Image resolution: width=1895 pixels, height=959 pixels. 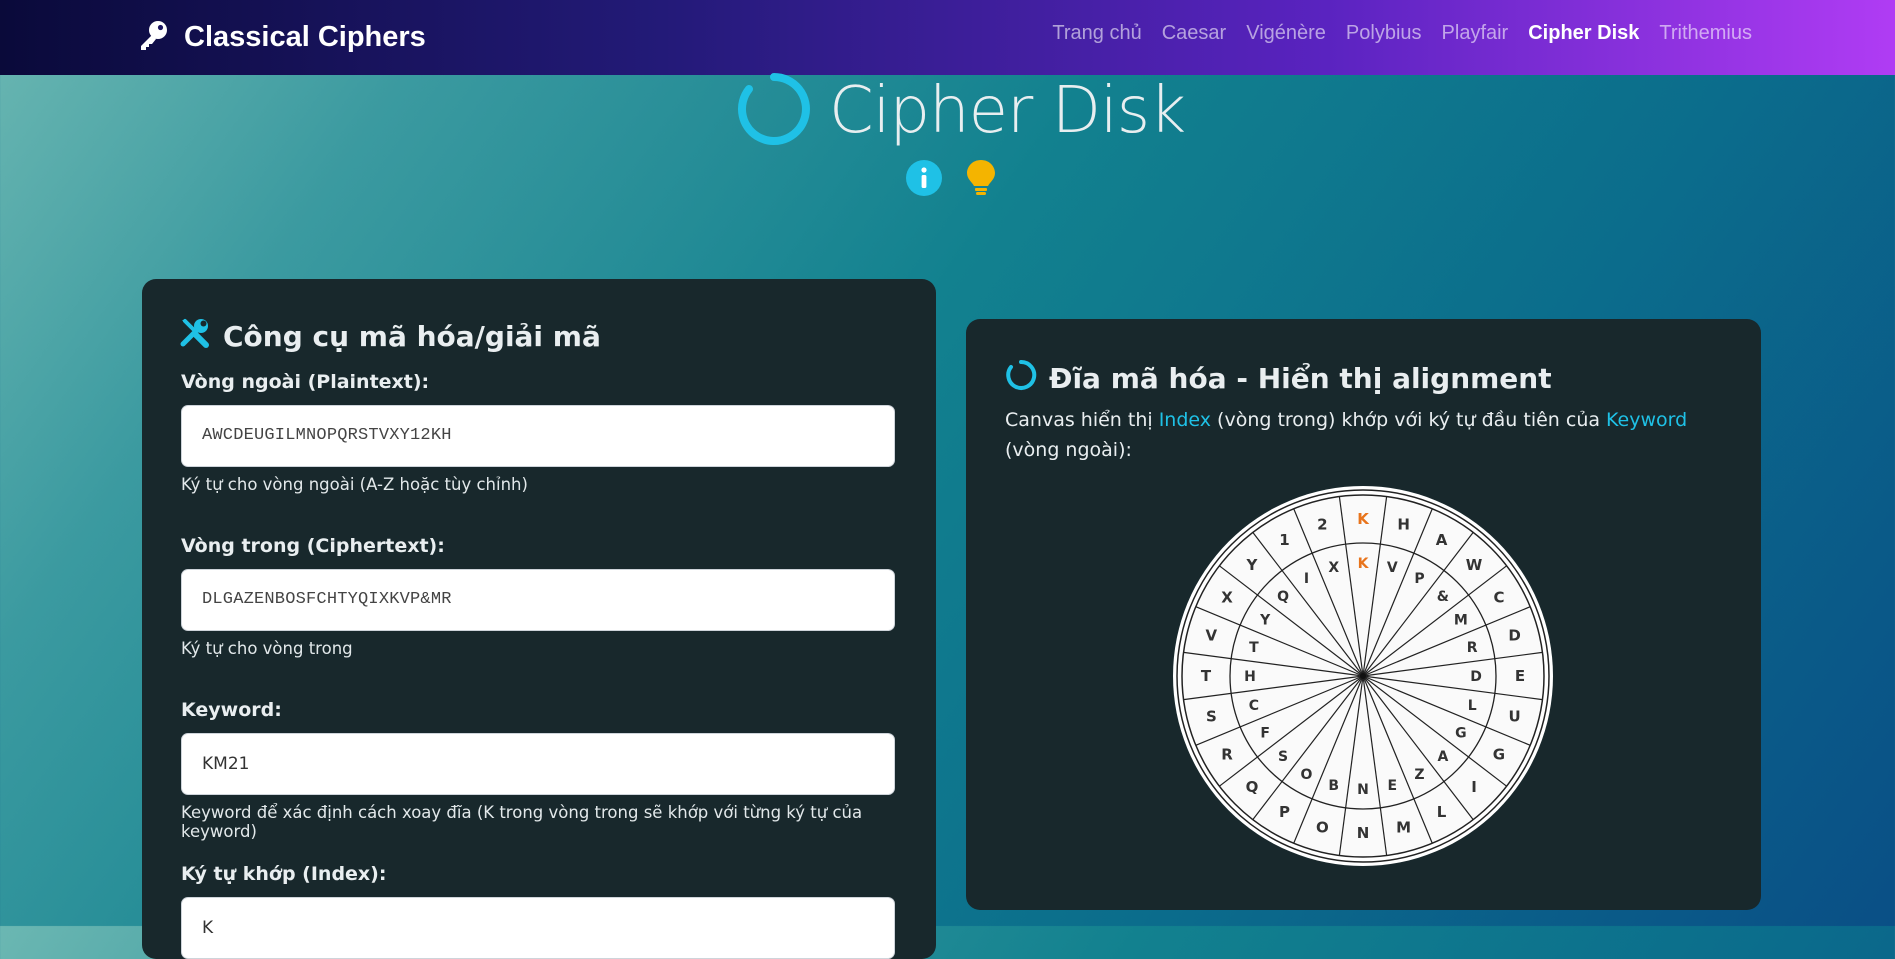 I want to click on inner-ring-letter: K, so click(x=1364, y=564).